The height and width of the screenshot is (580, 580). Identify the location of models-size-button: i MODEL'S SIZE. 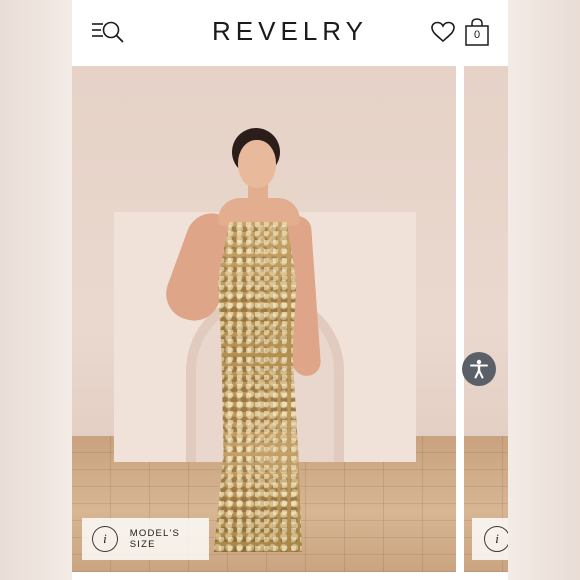
(145, 539).